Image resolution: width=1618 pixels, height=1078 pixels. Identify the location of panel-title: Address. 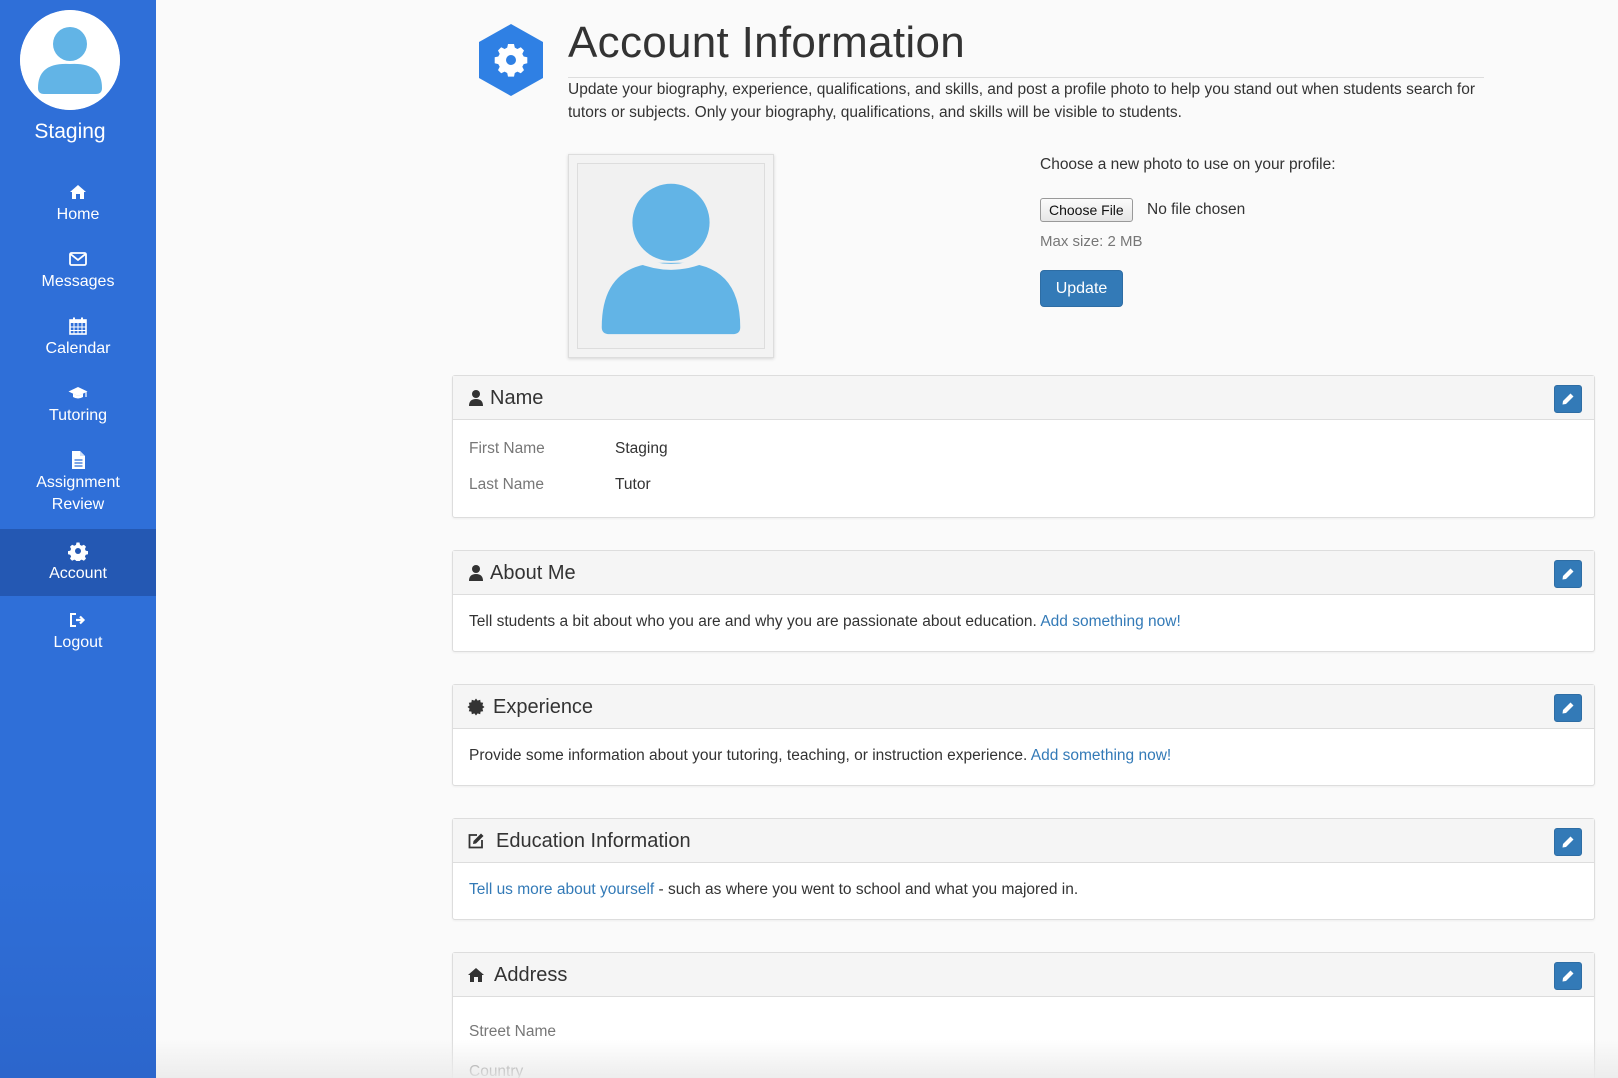
(531, 975).